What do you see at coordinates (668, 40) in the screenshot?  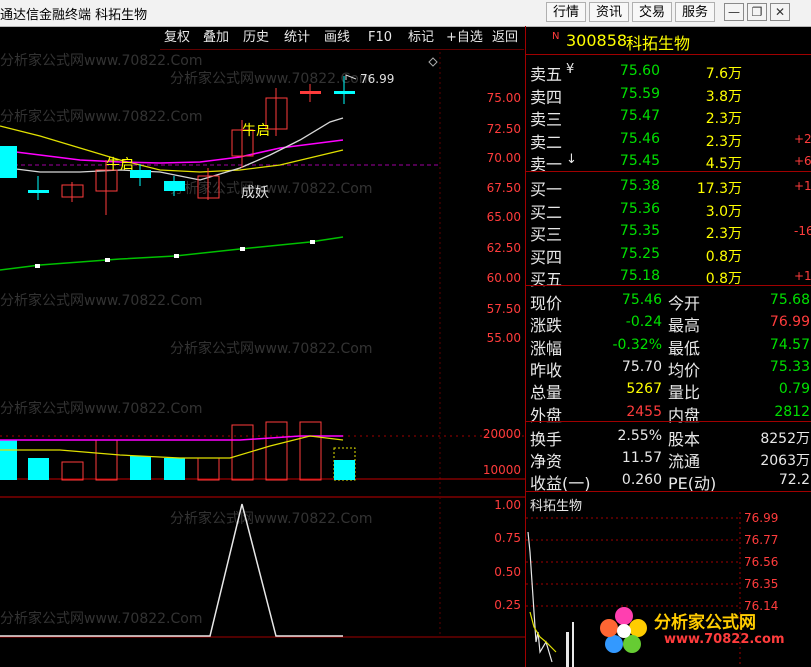 I see `stock-header: N 300858 科拓生物` at bounding box center [668, 40].